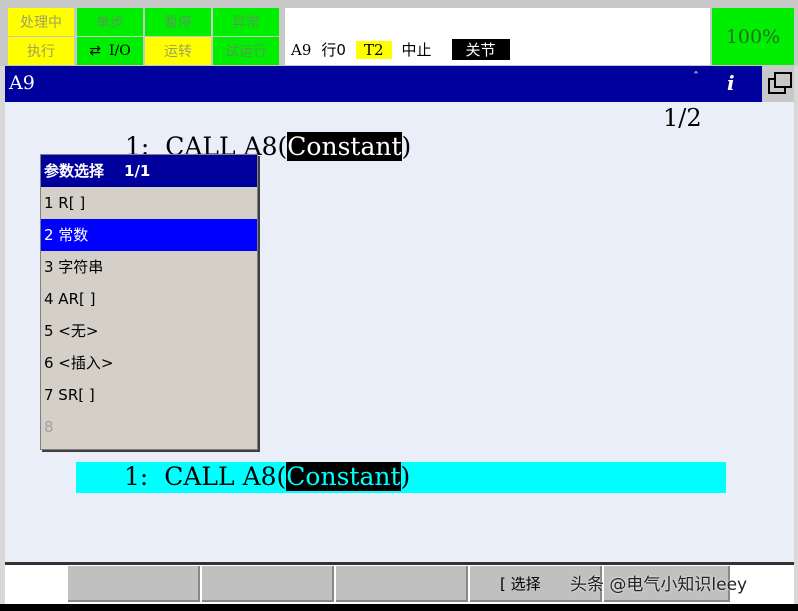  What do you see at coordinates (246, 51) in the screenshot?
I see `status-test-run: 试运行` at bounding box center [246, 51].